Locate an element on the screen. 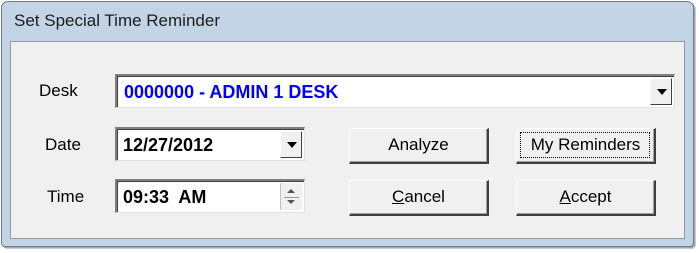 The width and height of the screenshot is (699, 253). desk-dropdown-button is located at coordinates (661, 91).